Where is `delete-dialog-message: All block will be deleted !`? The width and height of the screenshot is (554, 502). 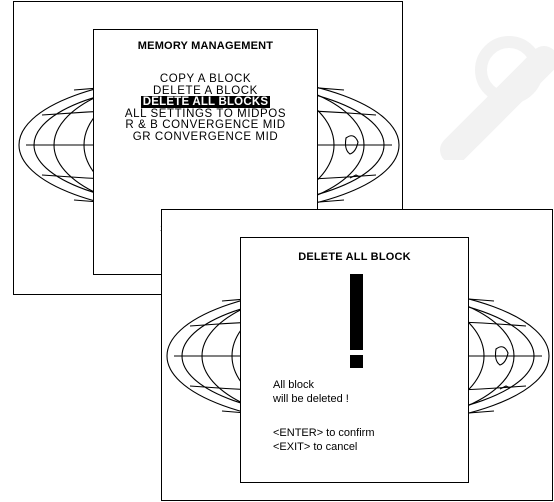
delete-dialog-message: All block will be deleted ! is located at coordinates (311, 392).